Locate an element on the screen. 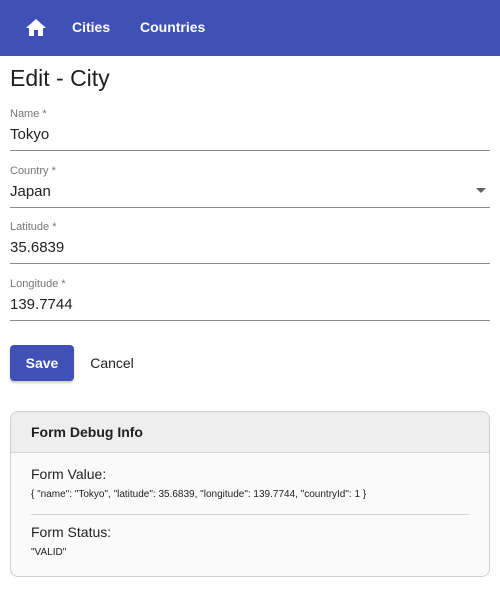 Image resolution: width=500 pixels, height=604 pixels. country-underline is located at coordinates (250, 207).